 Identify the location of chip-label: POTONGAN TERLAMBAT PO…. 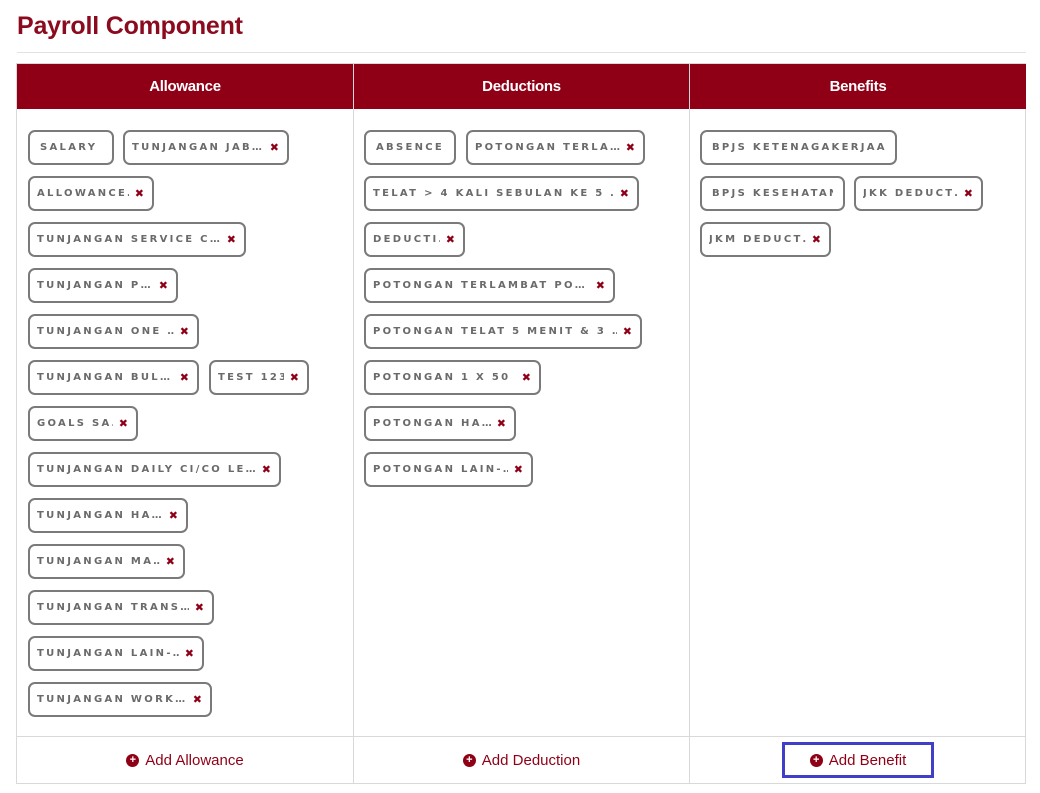
(480, 285).